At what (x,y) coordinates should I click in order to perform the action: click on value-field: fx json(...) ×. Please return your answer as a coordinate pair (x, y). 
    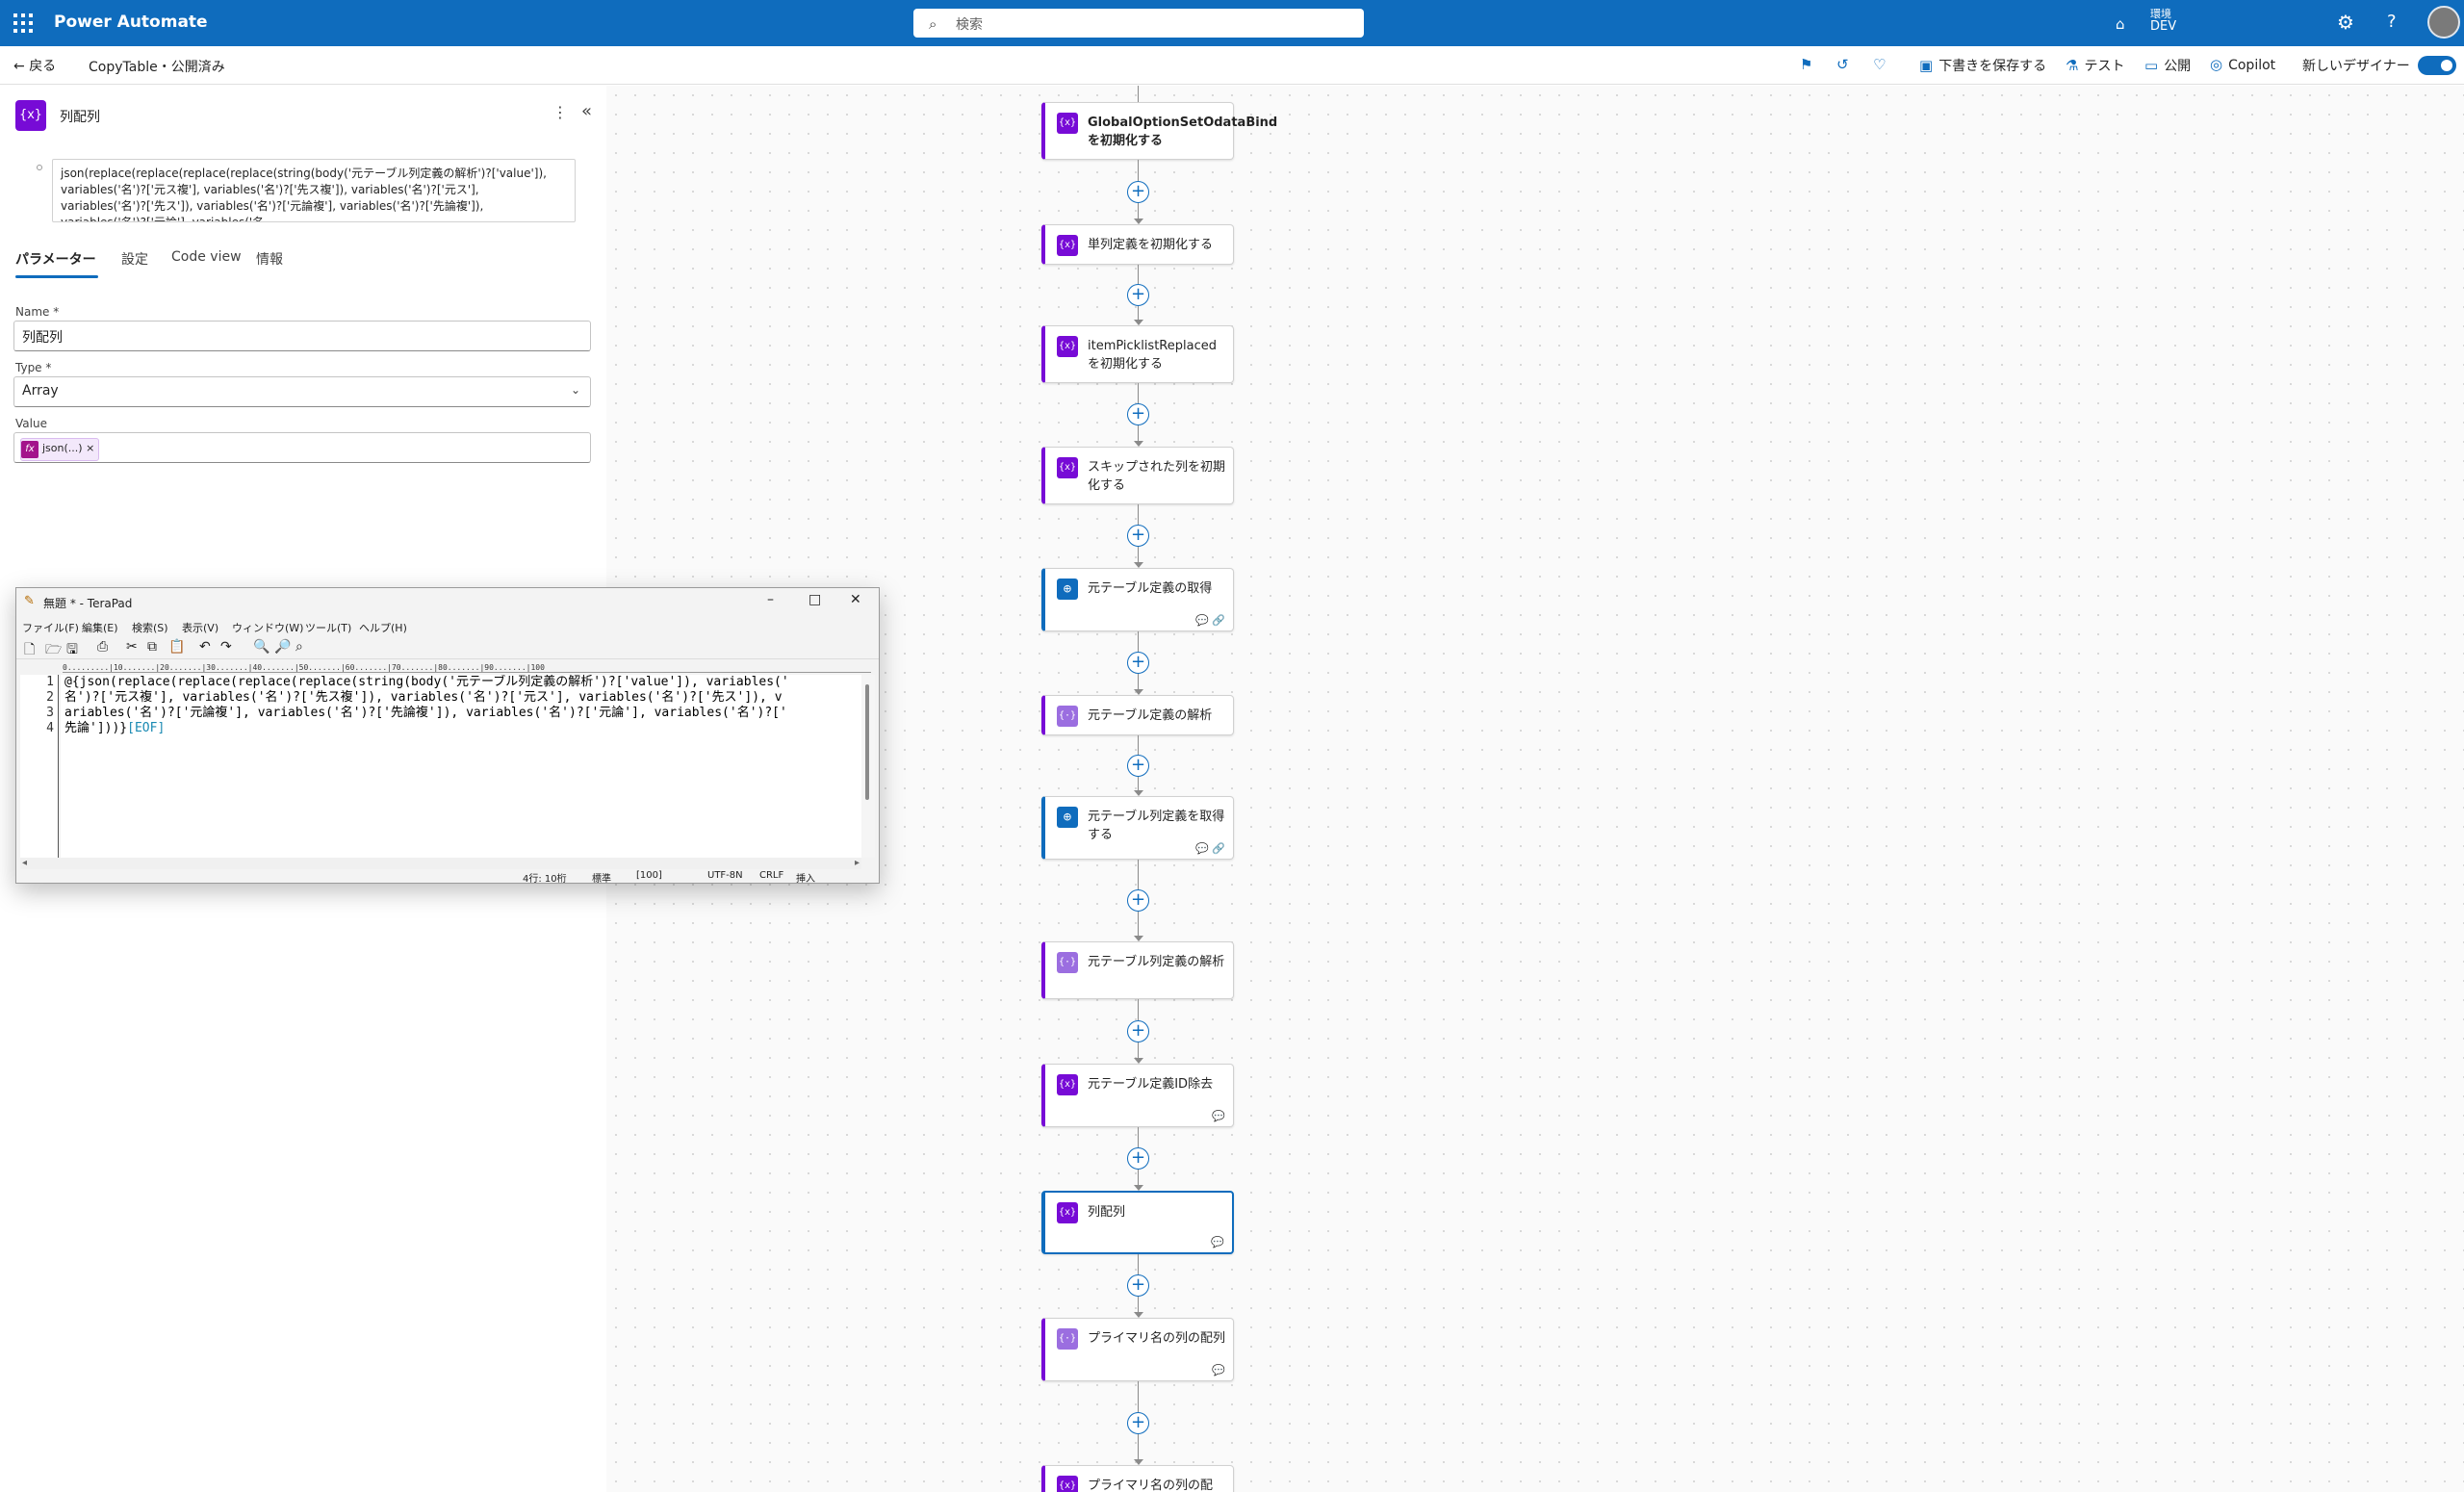
    Looking at the image, I should click on (302, 447).